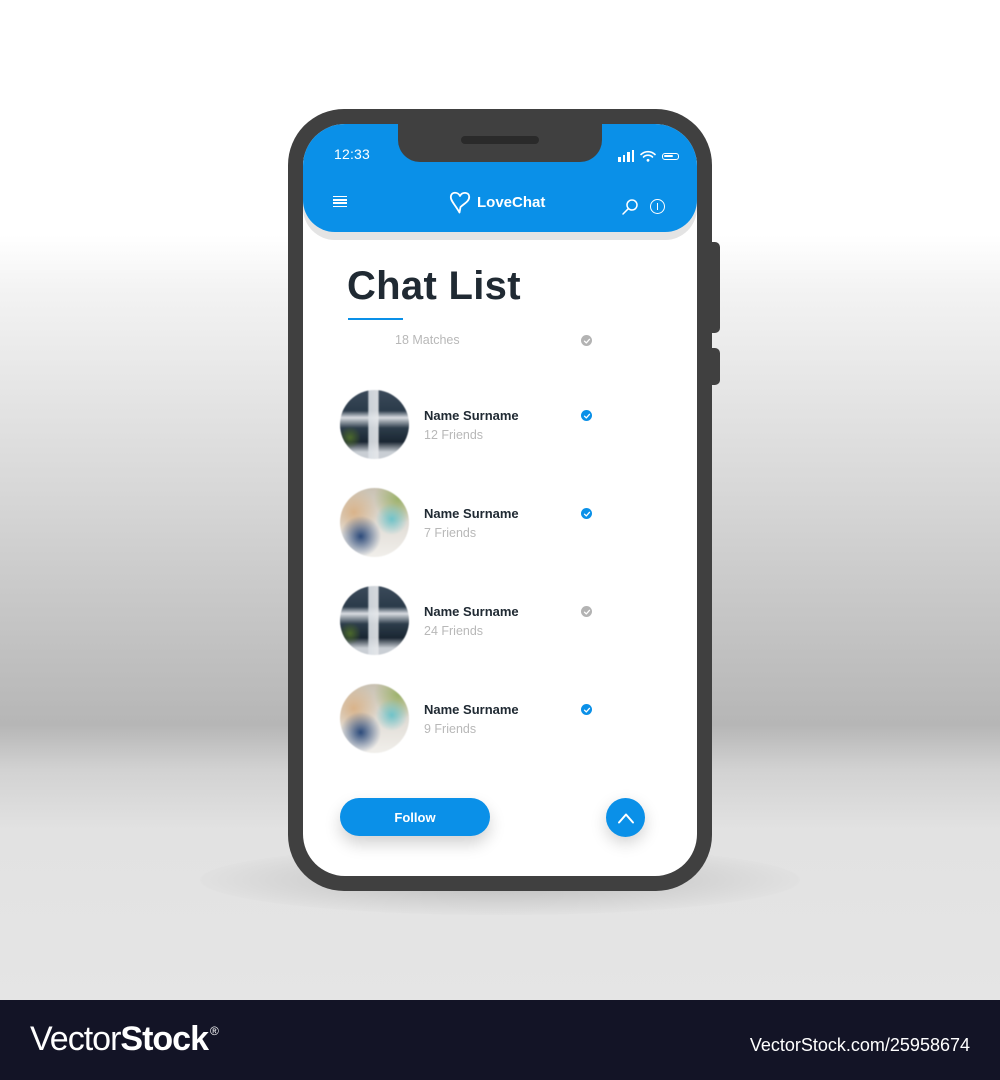 Image resolution: width=1000 pixels, height=1080 pixels. Describe the element at coordinates (670, 156) in the screenshot. I see `battery-icon` at that location.